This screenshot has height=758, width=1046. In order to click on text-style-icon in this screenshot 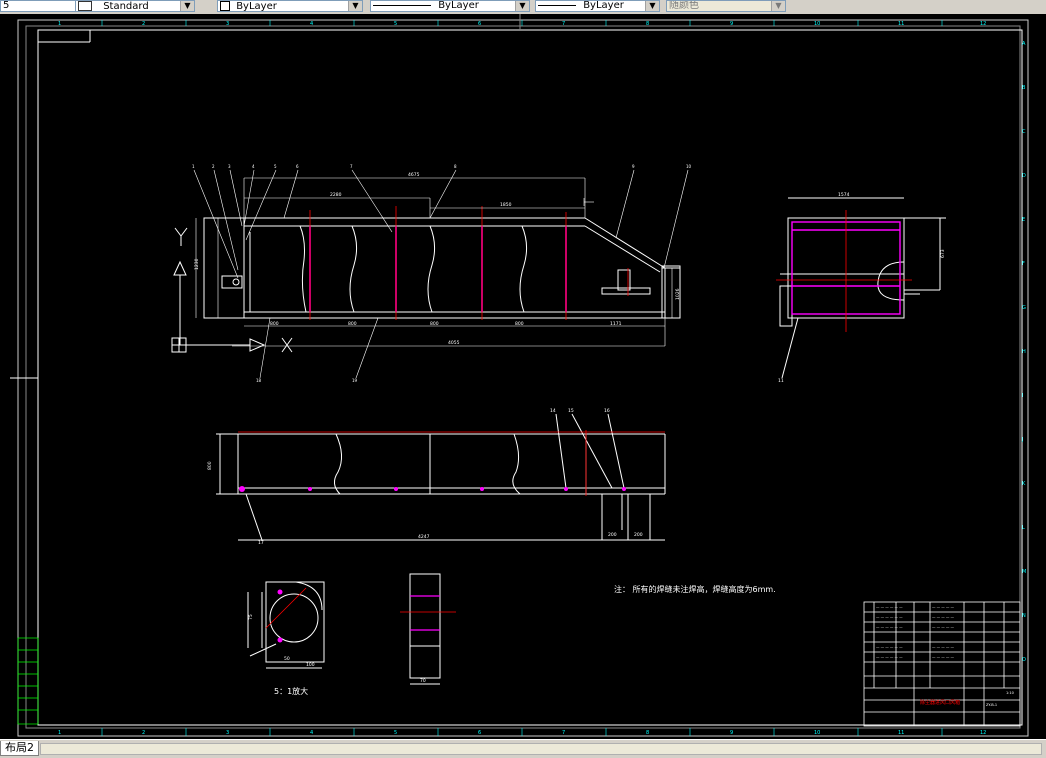, I will do `click(85, 6)`.